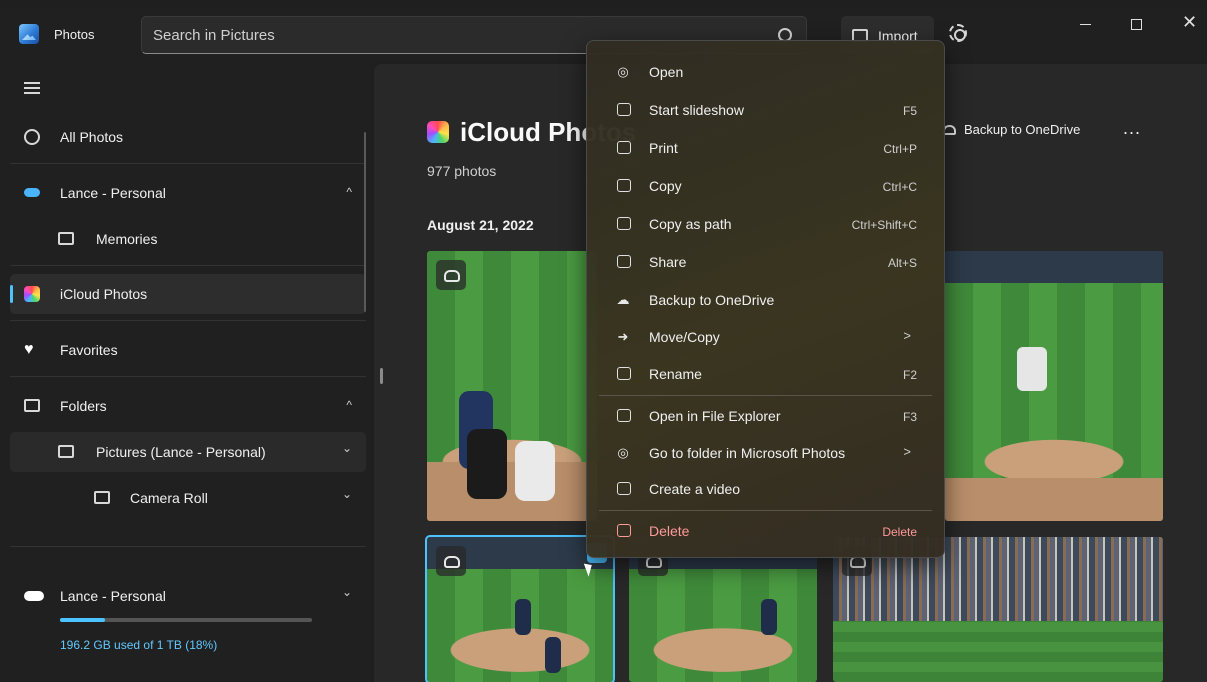 This screenshot has width=1207, height=682. I want to click on photos-app-icon, so click(29, 34).